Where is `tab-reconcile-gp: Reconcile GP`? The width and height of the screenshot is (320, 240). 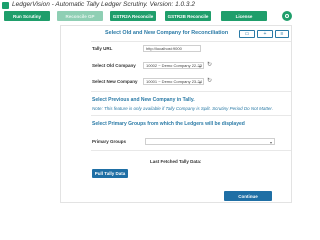
tab-reconcile-gp: Reconcile GP is located at coordinates (80, 16).